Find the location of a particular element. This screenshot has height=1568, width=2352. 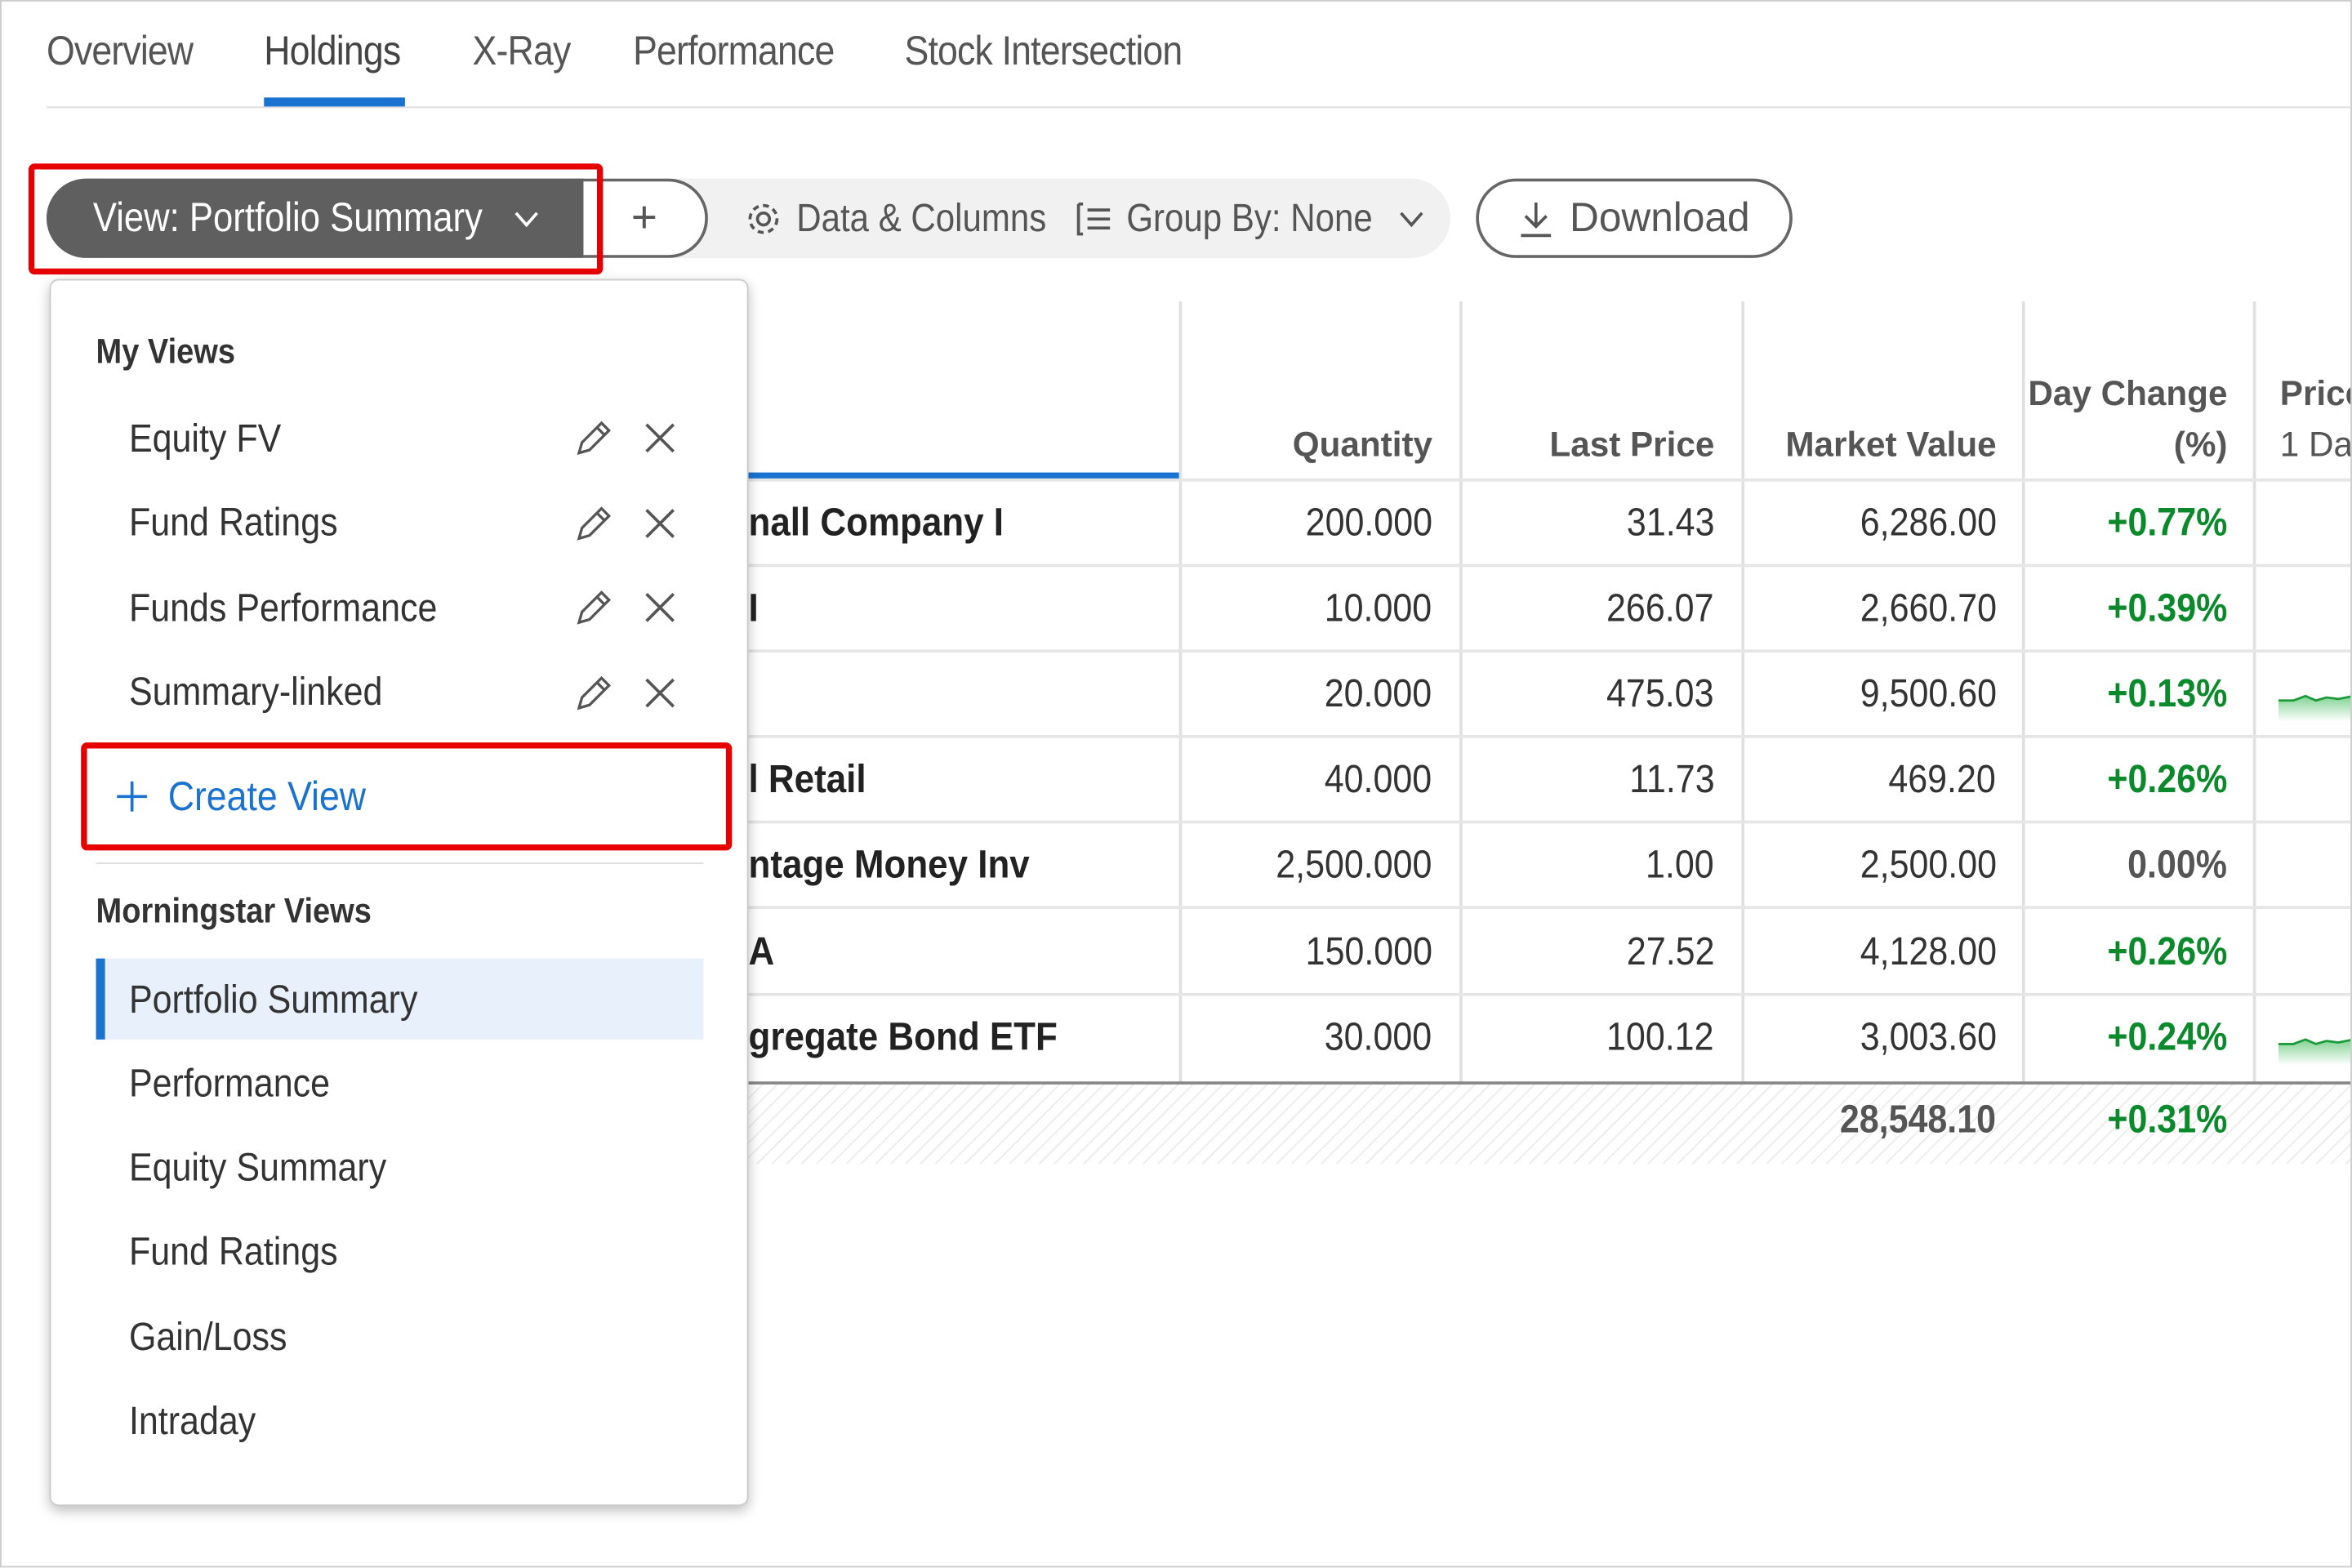

market-value-cell: 2,660.70 is located at coordinates (1928, 607).